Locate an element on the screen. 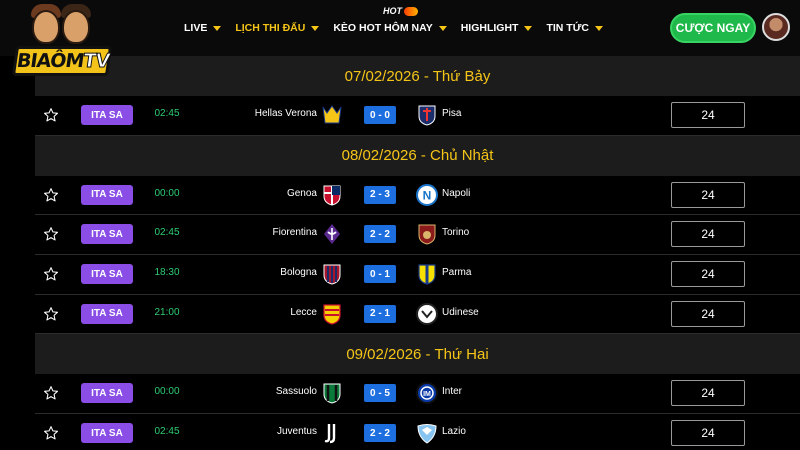  site-logo: BIAÔMTV is located at coordinates (62, 40).